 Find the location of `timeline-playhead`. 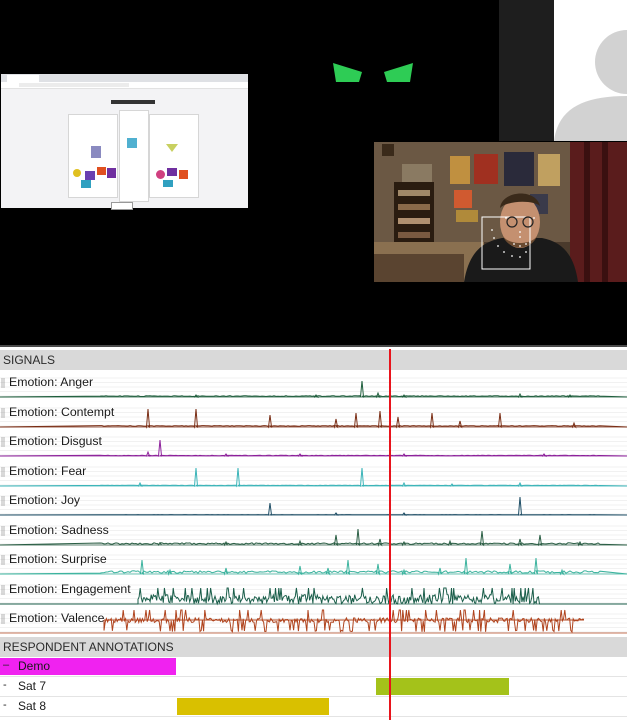

timeline-playhead is located at coordinates (390, 534).